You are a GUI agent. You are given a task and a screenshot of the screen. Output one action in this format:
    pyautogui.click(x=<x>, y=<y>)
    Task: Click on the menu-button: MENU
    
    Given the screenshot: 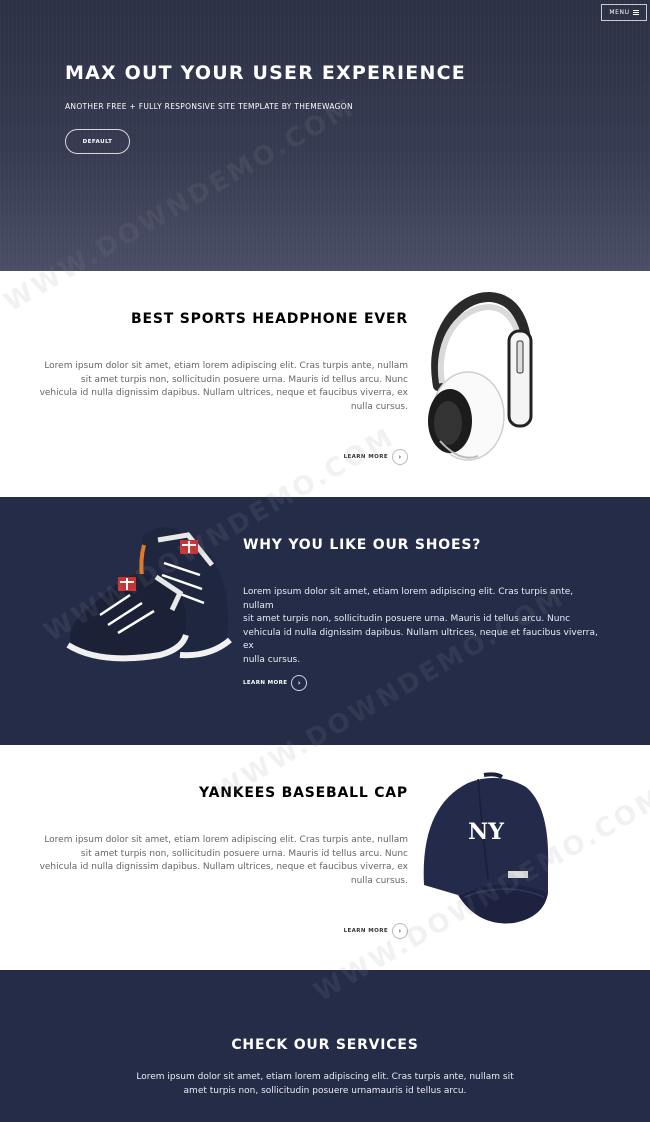 What is the action you would take?
    pyautogui.click(x=624, y=12)
    